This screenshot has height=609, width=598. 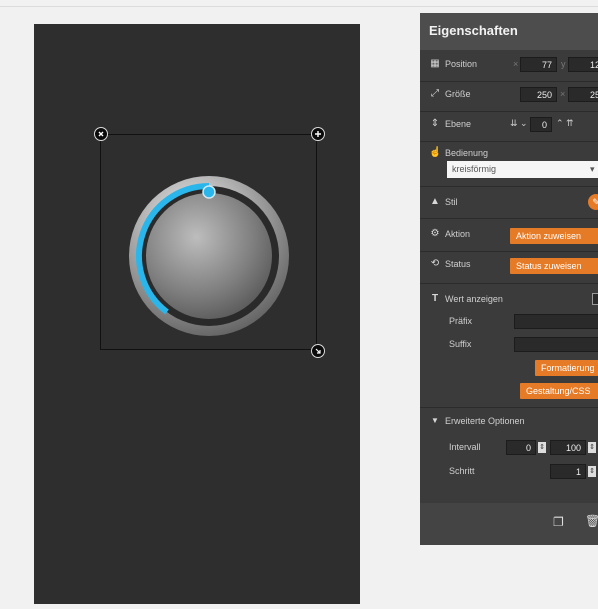 What do you see at coordinates (592, 447) in the screenshot?
I see `interval-max-spinner: ⇕` at bounding box center [592, 447].